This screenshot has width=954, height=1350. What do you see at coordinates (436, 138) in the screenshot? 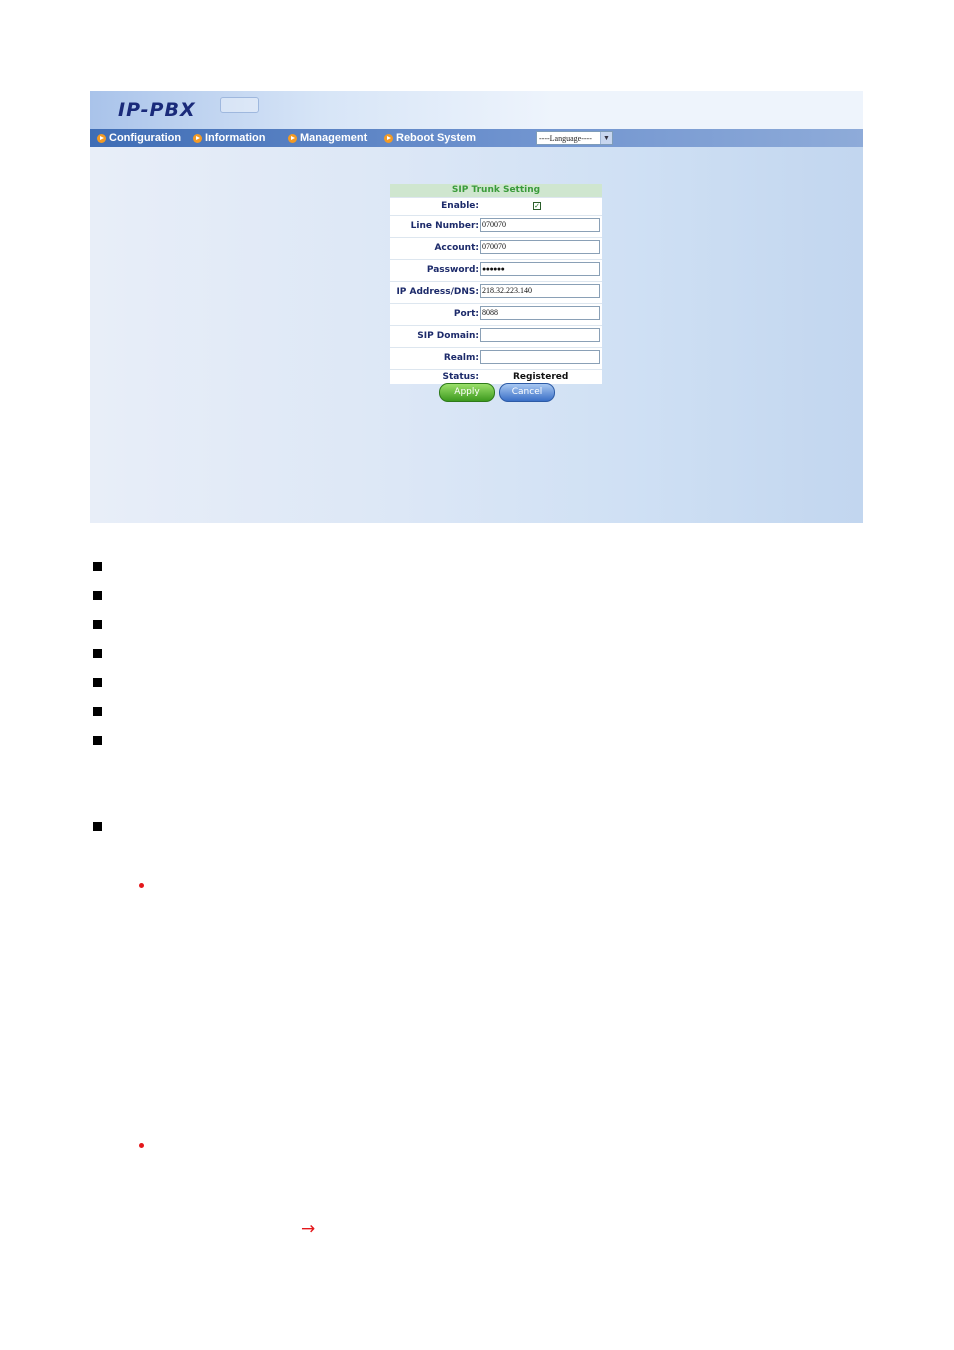
I see `nav-item-label: Reboot System` at bounding box center [436, 138].